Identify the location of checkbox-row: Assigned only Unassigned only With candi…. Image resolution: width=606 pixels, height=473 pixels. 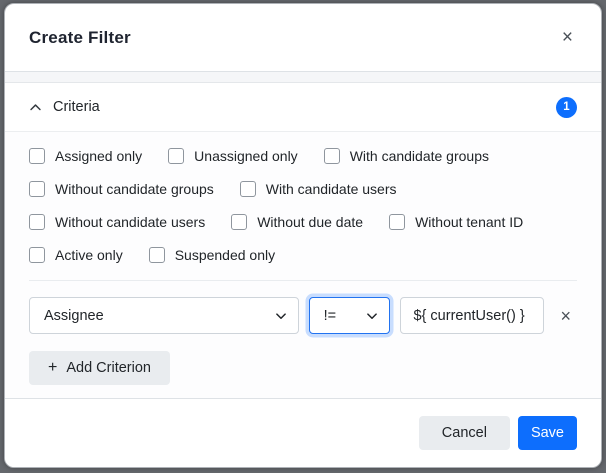
(303, 156).